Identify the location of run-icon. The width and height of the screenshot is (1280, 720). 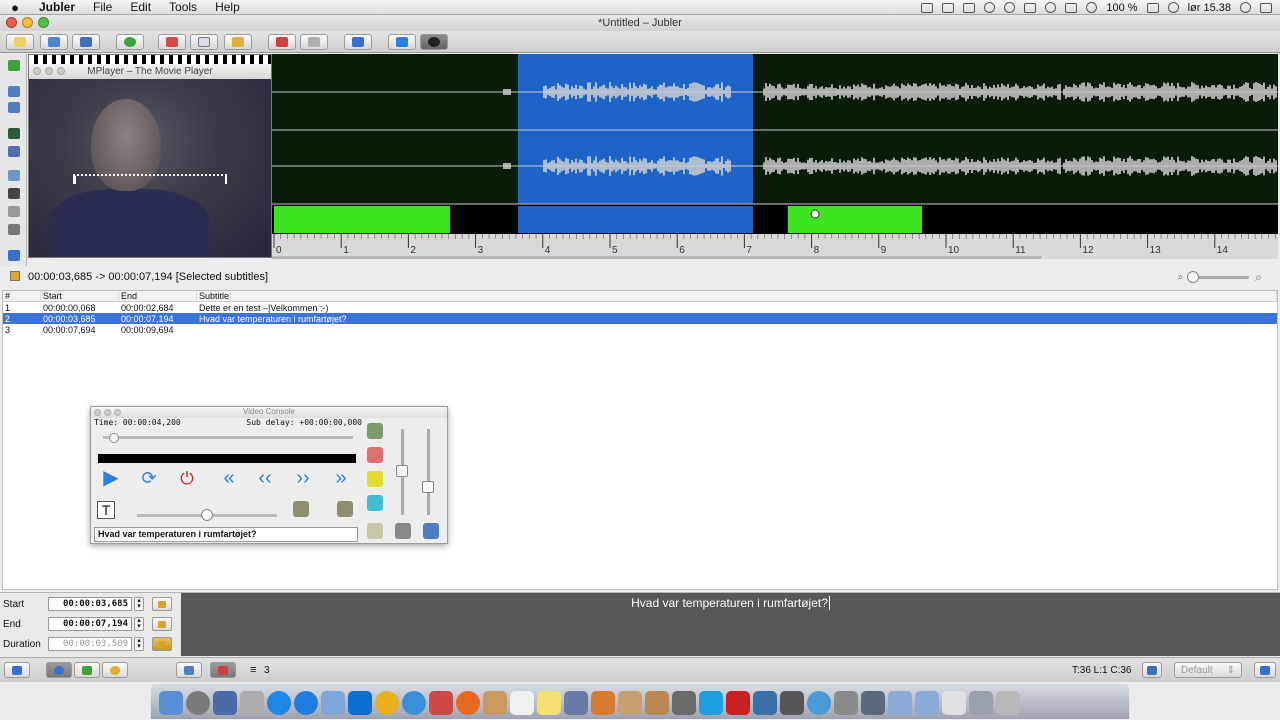
(403, 531).